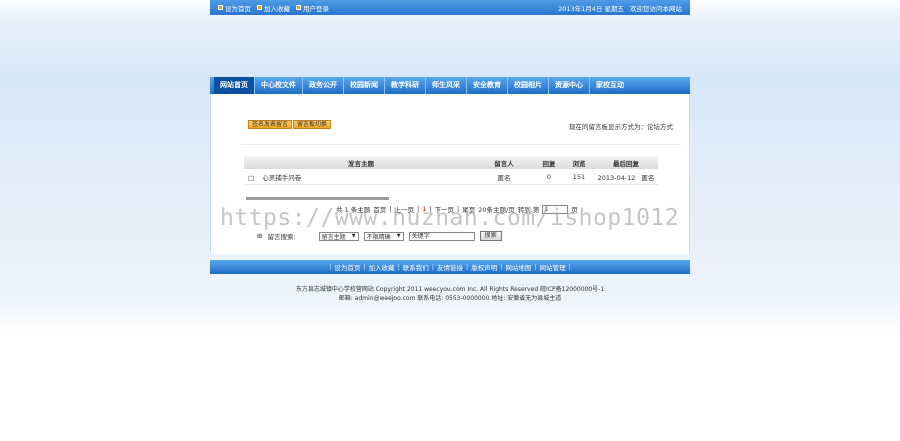  Describe the element at coordinates (450, 7) in the screenshot. I see `top-bar: 设为首页 加入收藏 用户登录 2013年1月4日 星期五 欢迎您访问本网站` at that location.